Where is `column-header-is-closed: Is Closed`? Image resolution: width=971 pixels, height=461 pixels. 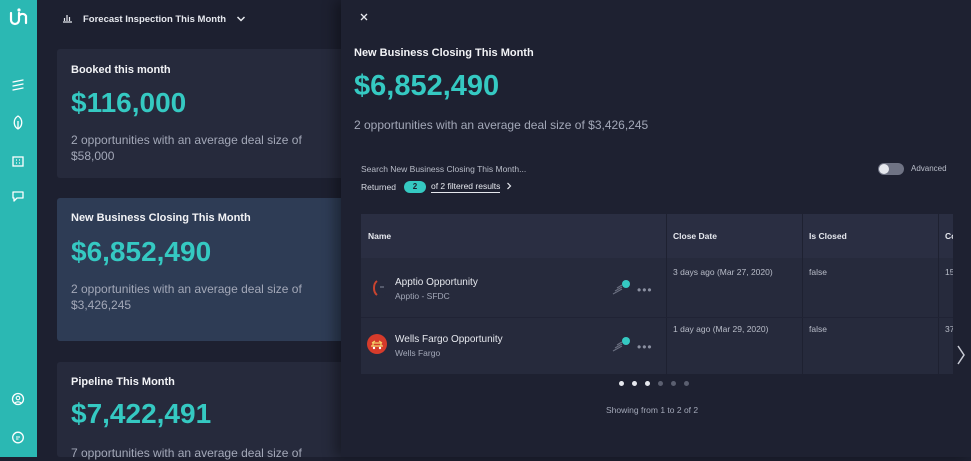
column-header-is-closed: Is Closed is located at coordinates (828, 236).